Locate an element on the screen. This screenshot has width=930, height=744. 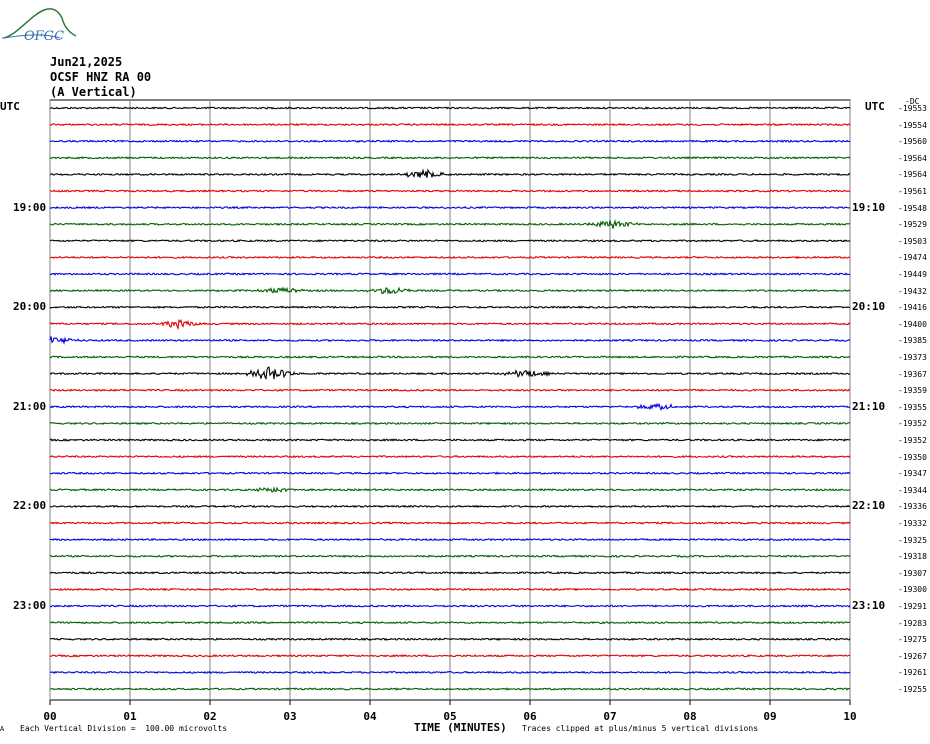
left-hour-label: 22:00 is located at coordinates (30, 506).